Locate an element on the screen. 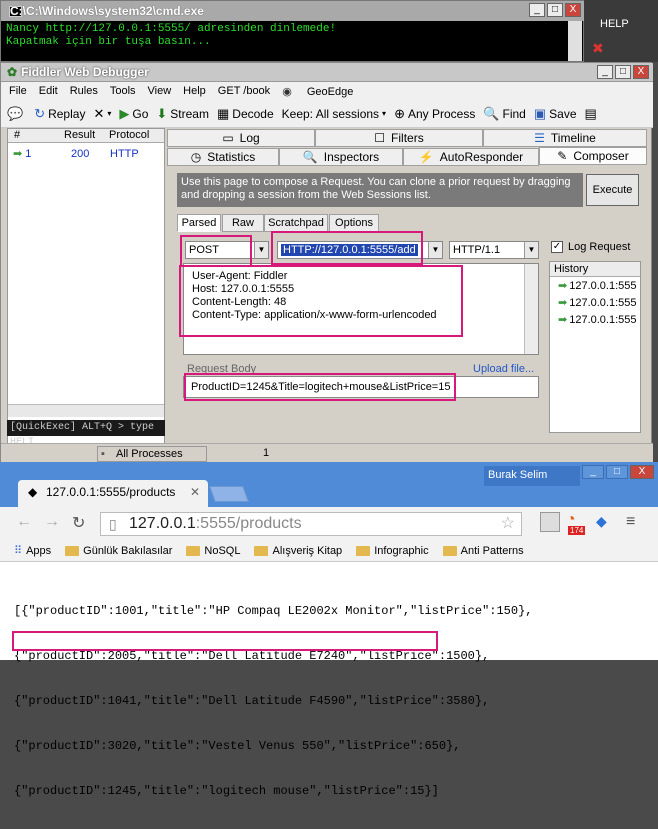 This screenshot has width=658, height=829. subtab-raw: Raw is located at coordinates (243, 223).